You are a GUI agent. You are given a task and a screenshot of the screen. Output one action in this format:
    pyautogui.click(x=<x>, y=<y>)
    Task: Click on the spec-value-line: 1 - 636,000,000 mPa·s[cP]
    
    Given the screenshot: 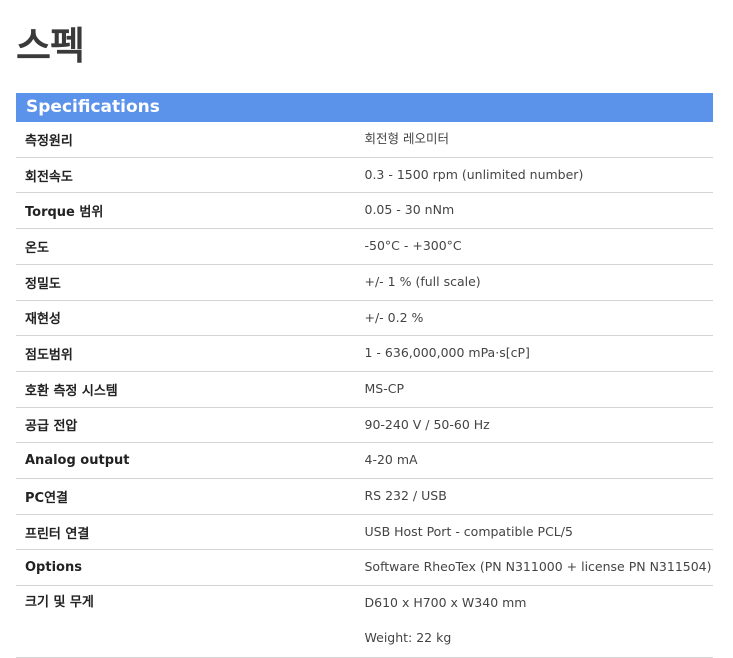 What is the action you would take?
    pyautogui.click(x=447, y=353)
    